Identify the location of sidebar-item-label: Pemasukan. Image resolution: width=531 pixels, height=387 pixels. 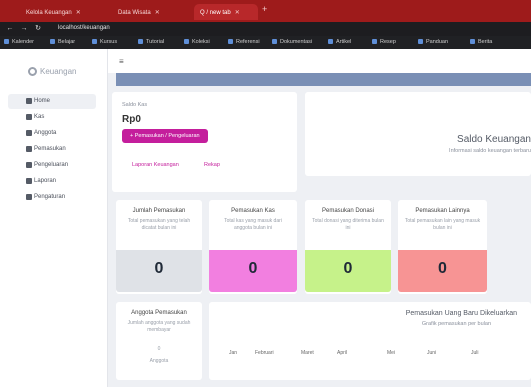
(50, 149).